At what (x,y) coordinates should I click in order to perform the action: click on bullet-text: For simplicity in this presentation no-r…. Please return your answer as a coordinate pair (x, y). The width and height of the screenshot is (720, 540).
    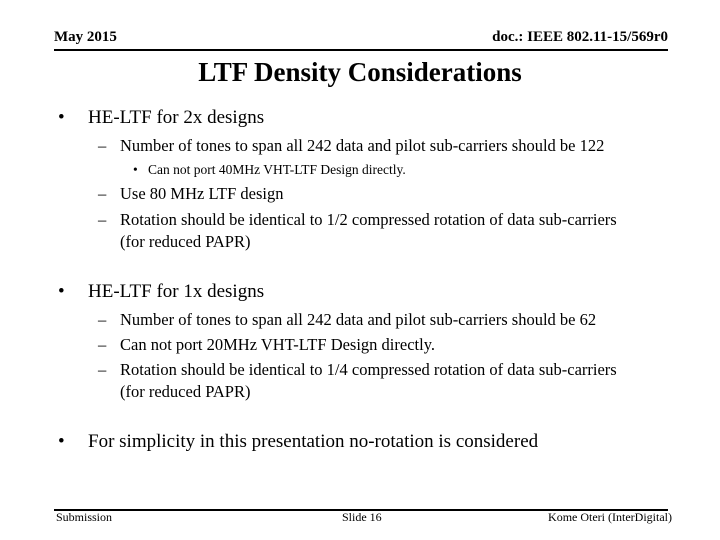
    Looking at the image, I should click on (313, 441).